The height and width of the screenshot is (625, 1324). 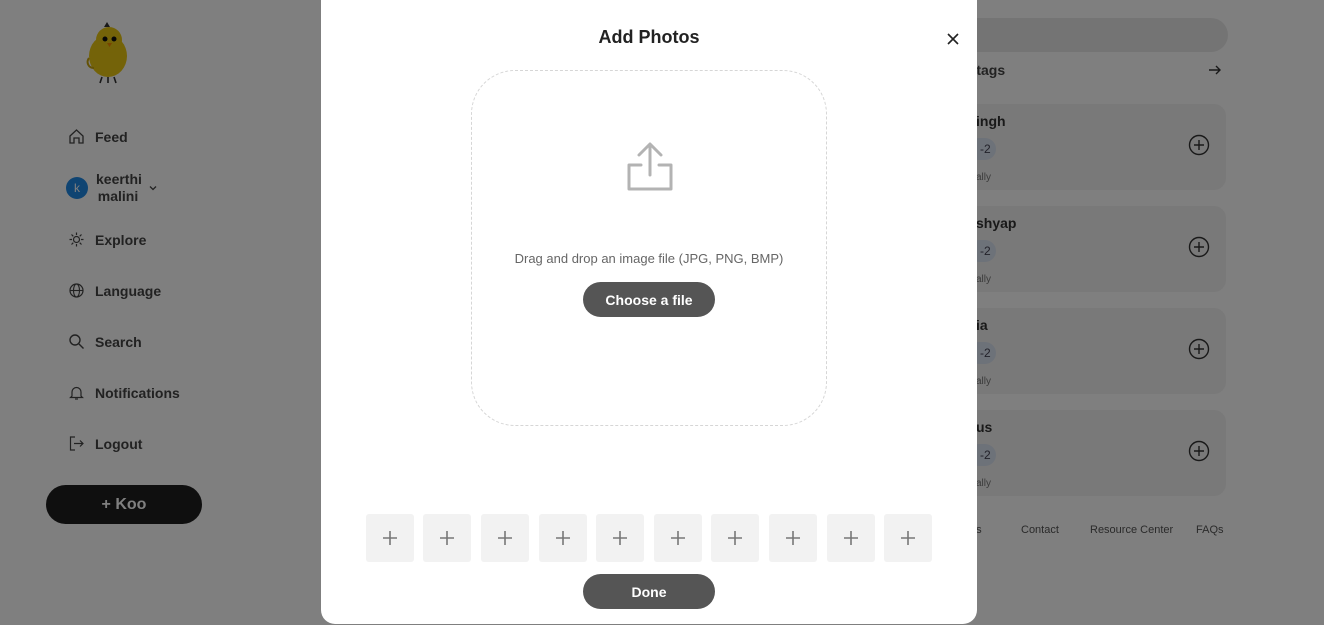 I want to click on upload-icon, so click(x=650, y=166).